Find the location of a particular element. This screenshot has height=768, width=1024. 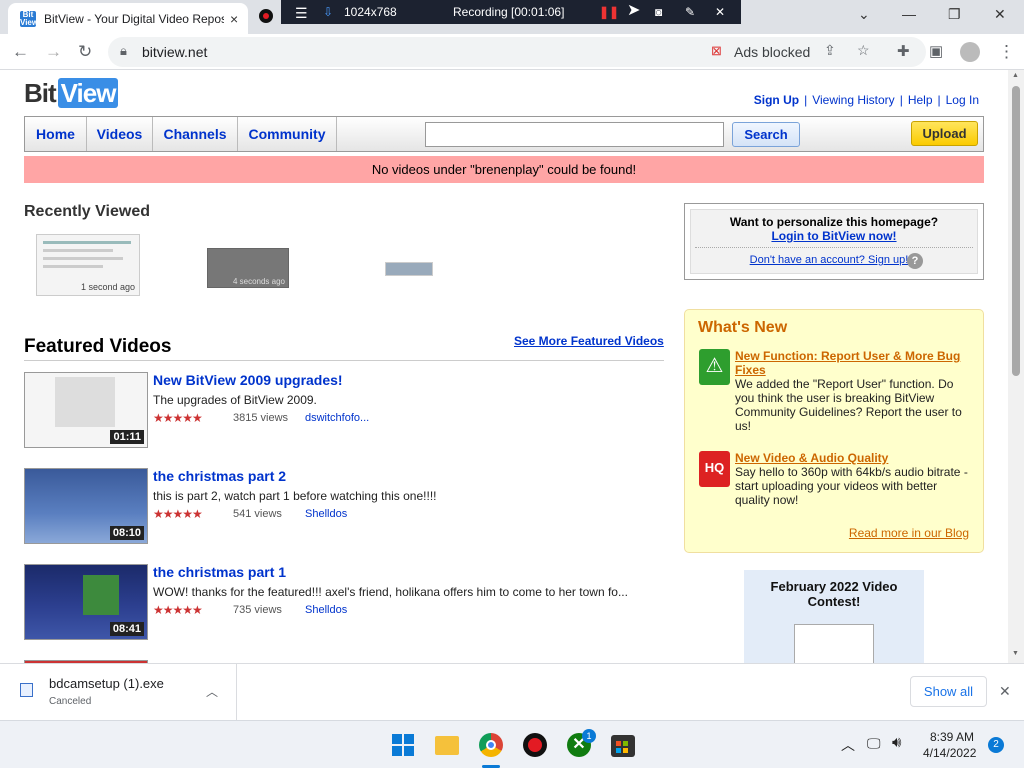

video-thumbnail: 08:10 is located at coordinates (86, 506).